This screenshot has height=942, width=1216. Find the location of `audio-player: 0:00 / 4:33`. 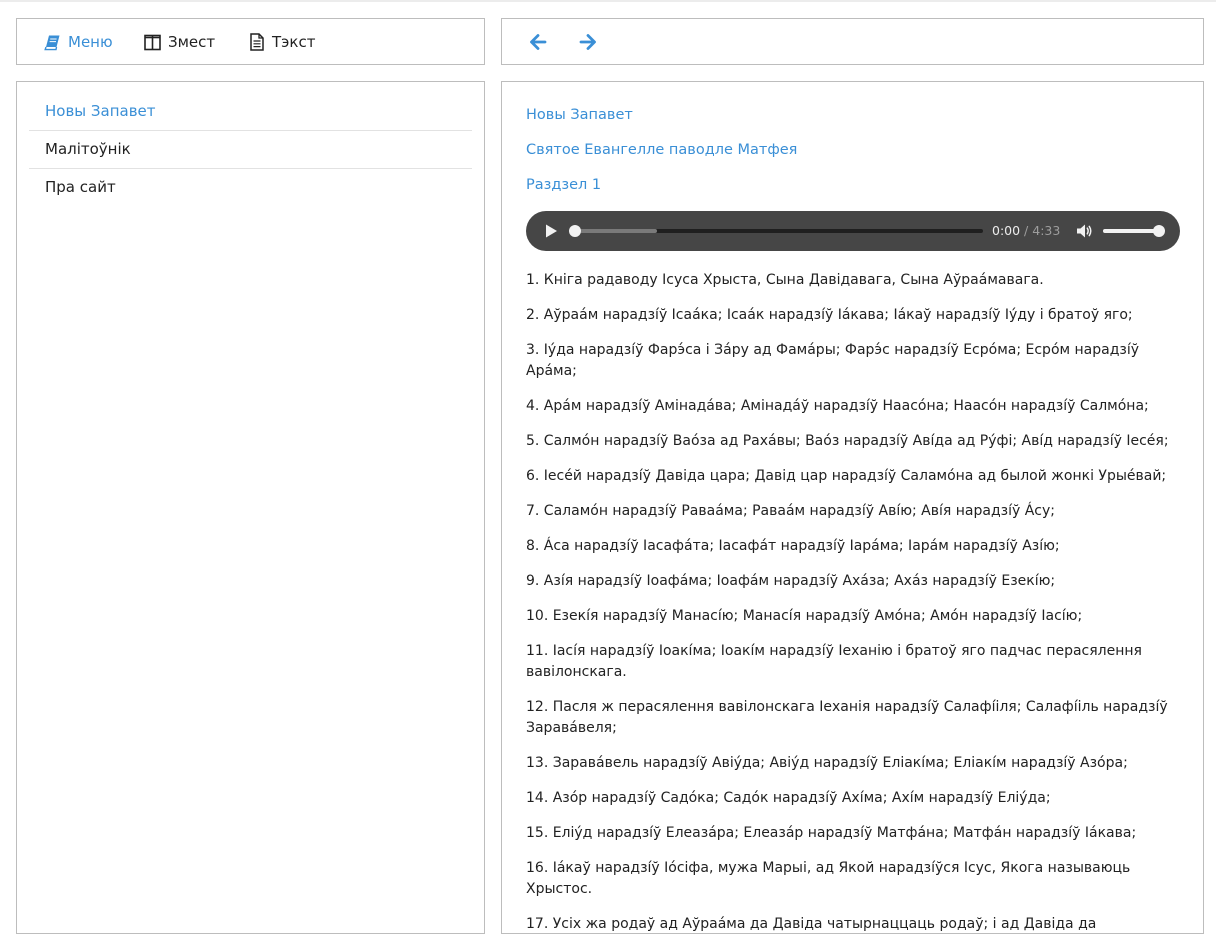

audio-player: 0:00 / 4:33 is located at coordinates (853, 231).